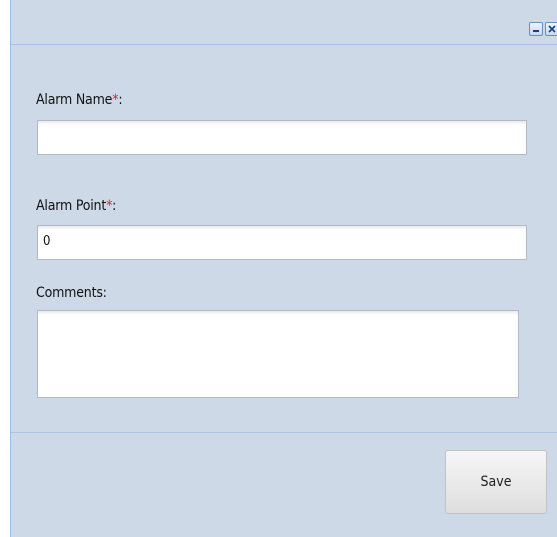 Image resolution: width=557 pixels, height=537 pixels. Describe the element at coordinates (282, 242) in the screenshot. I see `alarm-point-input: 0` at that location.